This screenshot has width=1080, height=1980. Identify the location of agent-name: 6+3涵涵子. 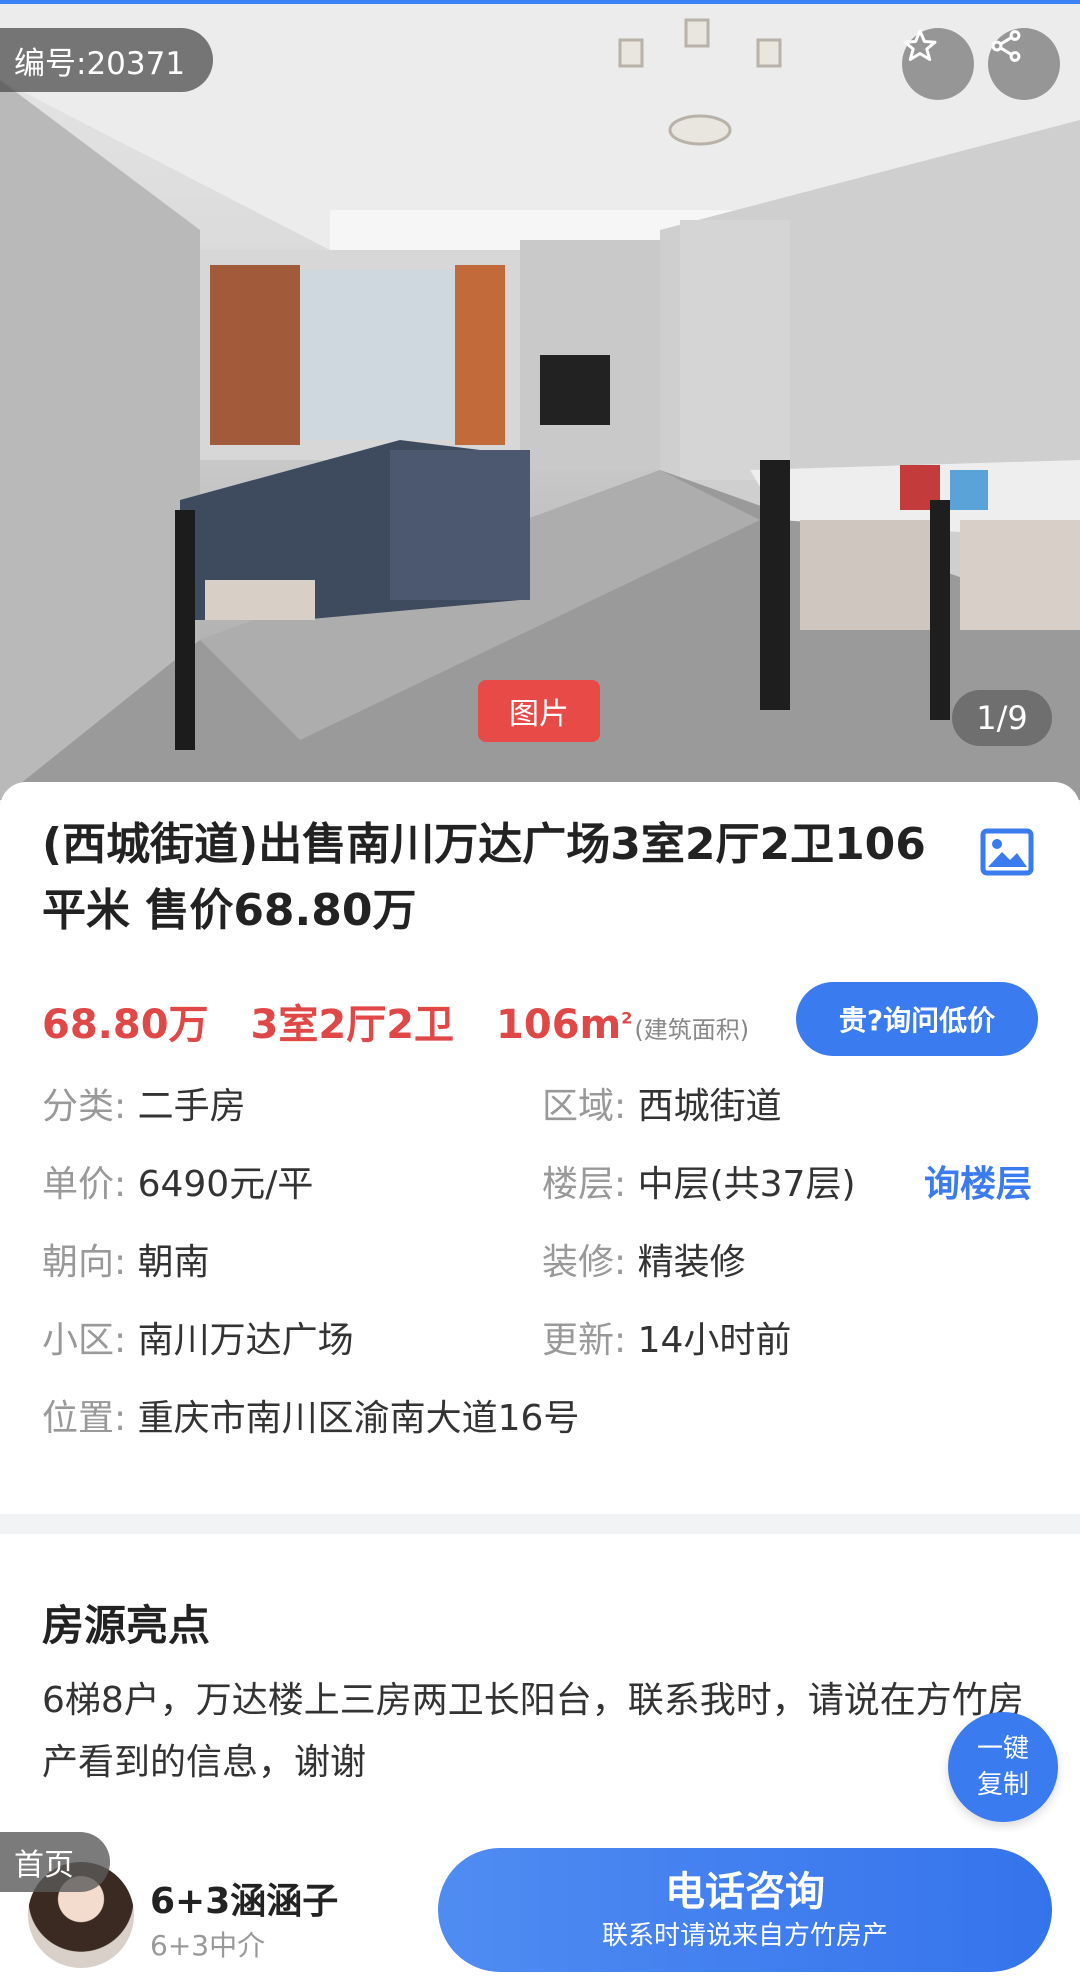
(244, 1901).